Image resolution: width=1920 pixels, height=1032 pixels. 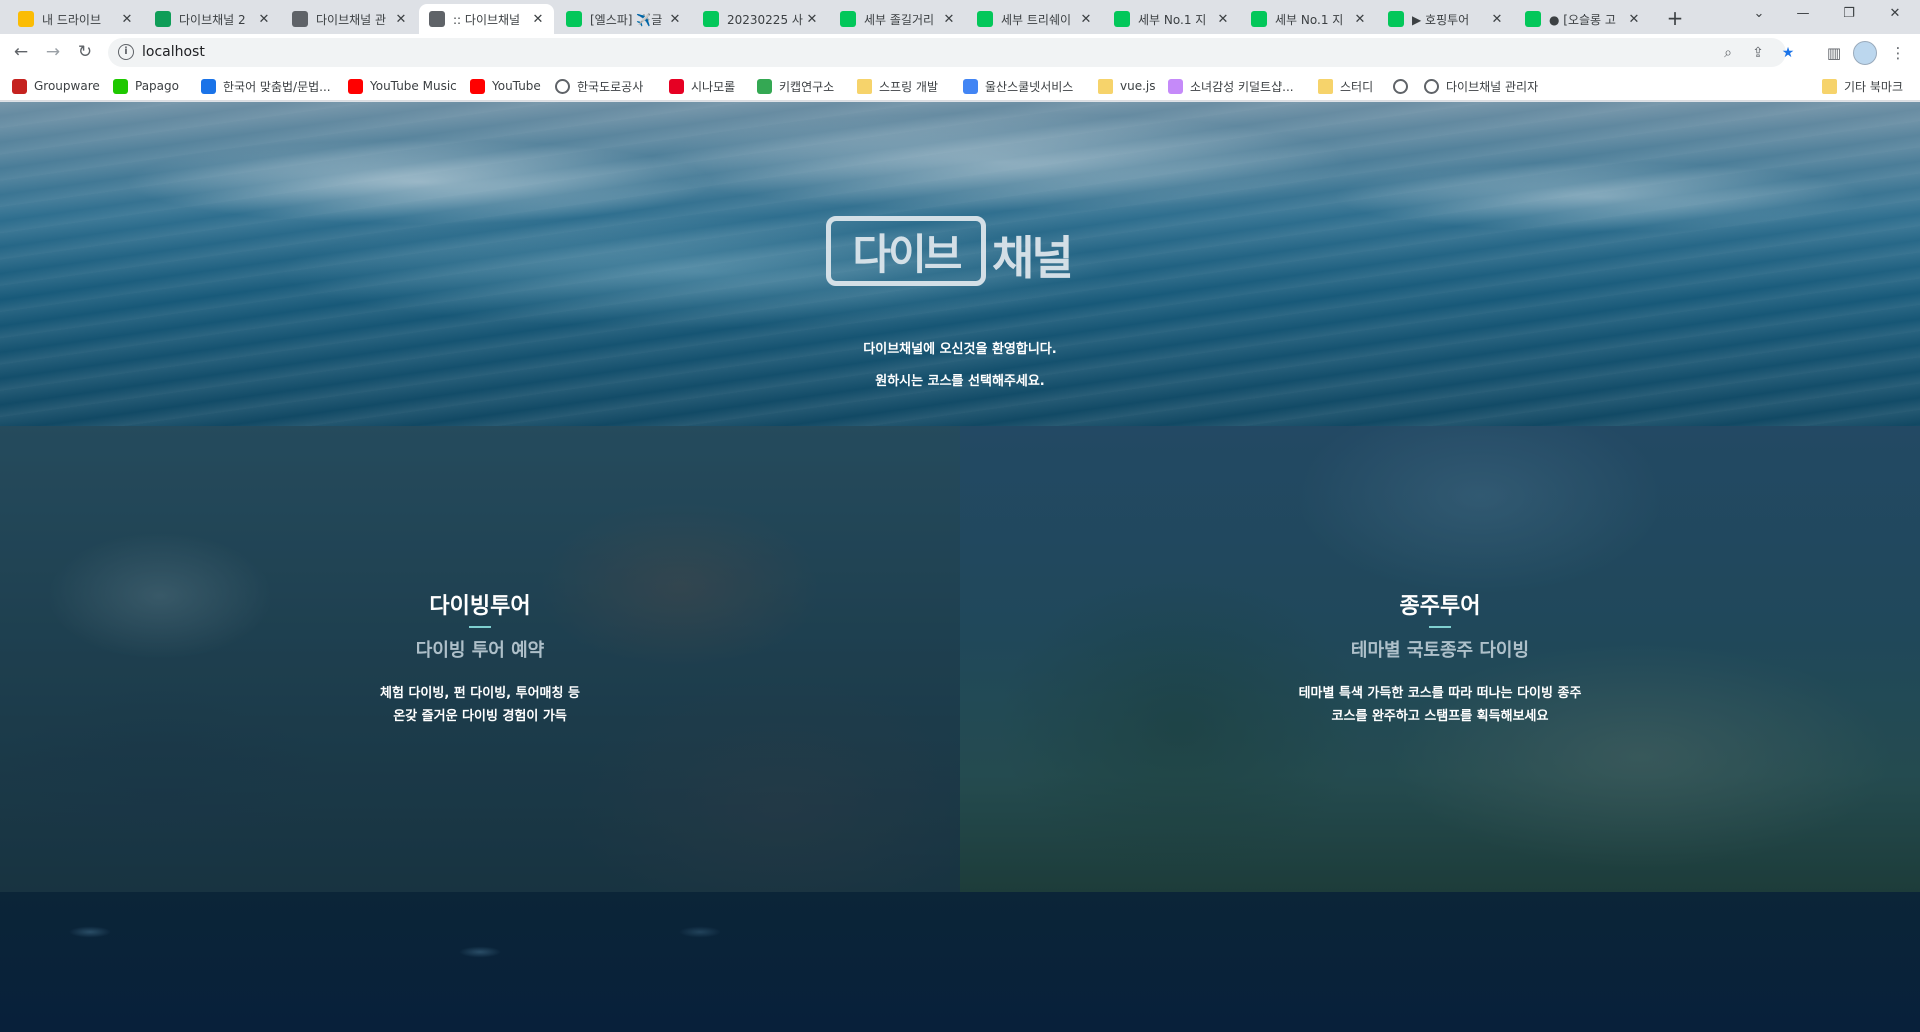 What do you see at coordinates (146, 86) in the screenshot?
I see `bookmark-item: Papago` at bounding box center [146, 86].